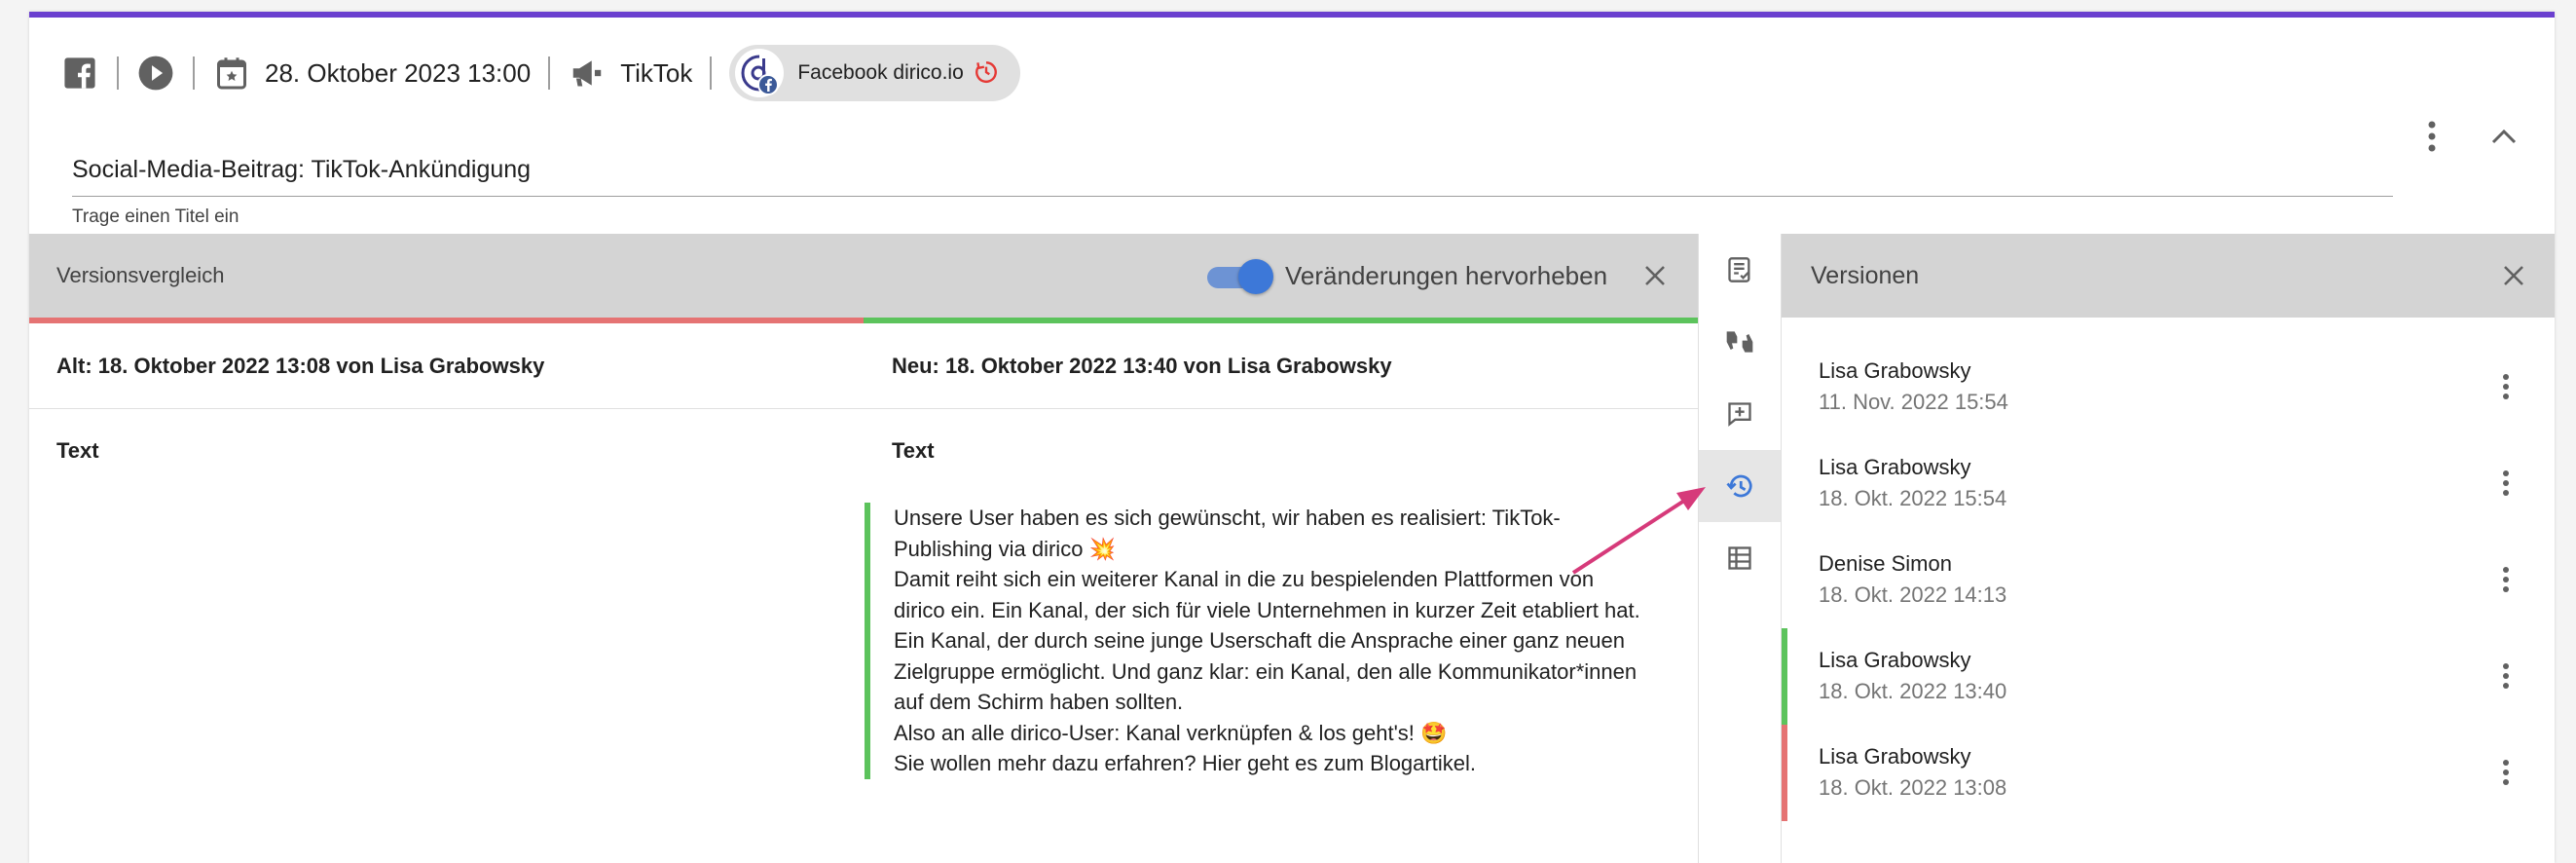  What do you see at coordinates (1913, 594) in the screenshot?
I see `version-date: 18. Okt. 2022 14:13` at bounding box center [1913, 594].